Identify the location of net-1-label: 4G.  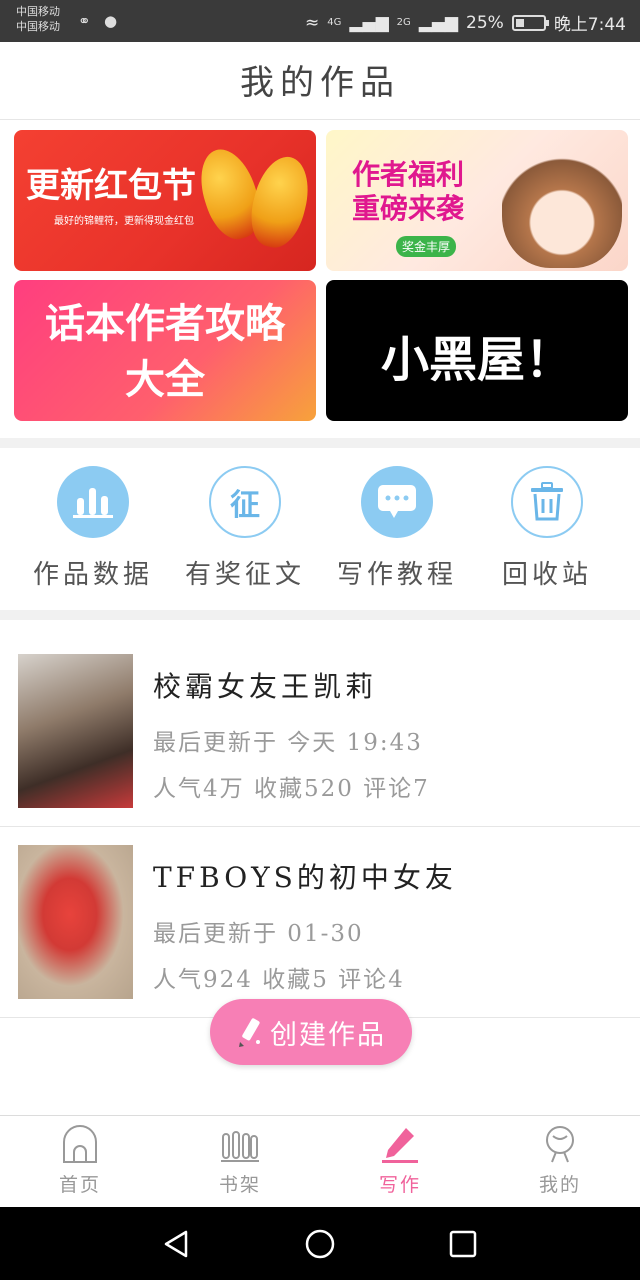
(334, 22).